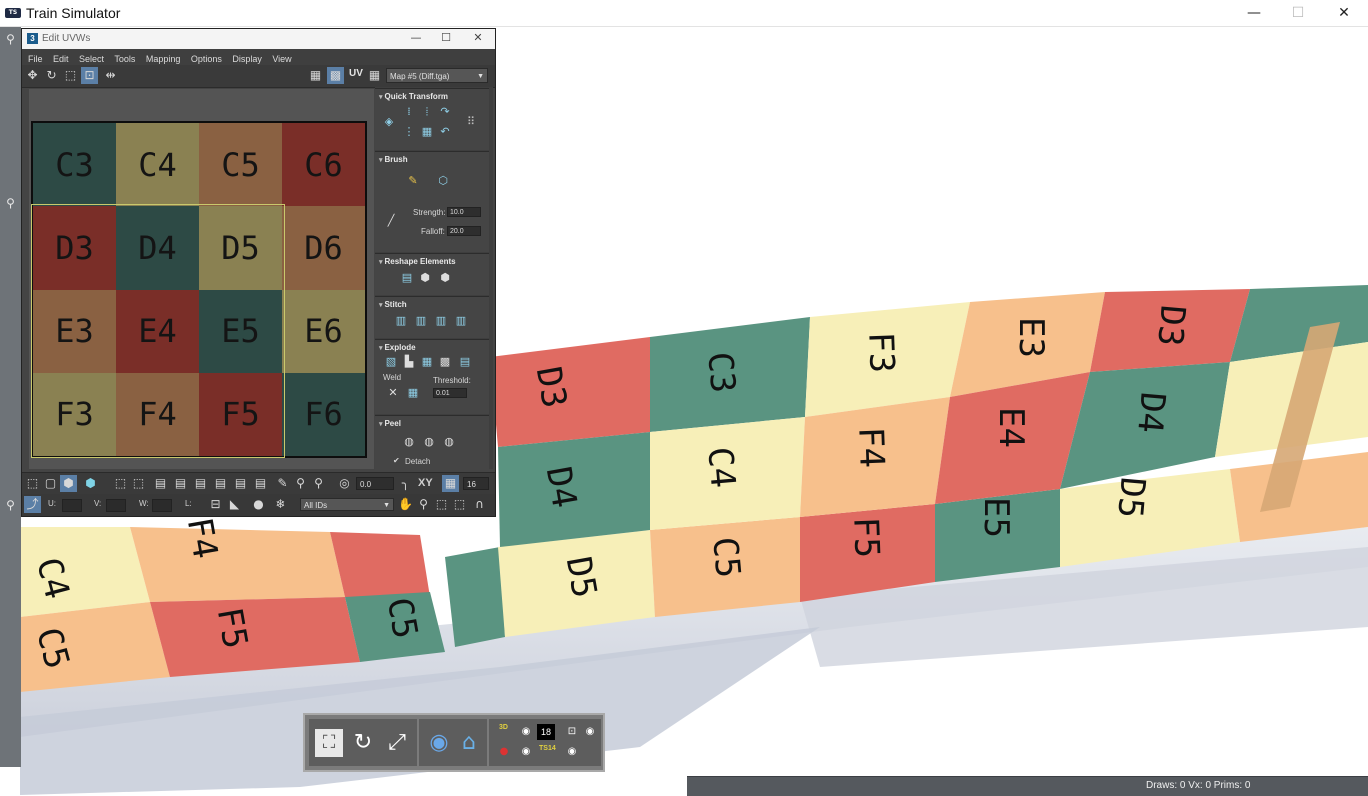 Image resolution: width=1368 pixels, height=796 pixels. I want to click on angle-field: 0.0, so click(375, 483).